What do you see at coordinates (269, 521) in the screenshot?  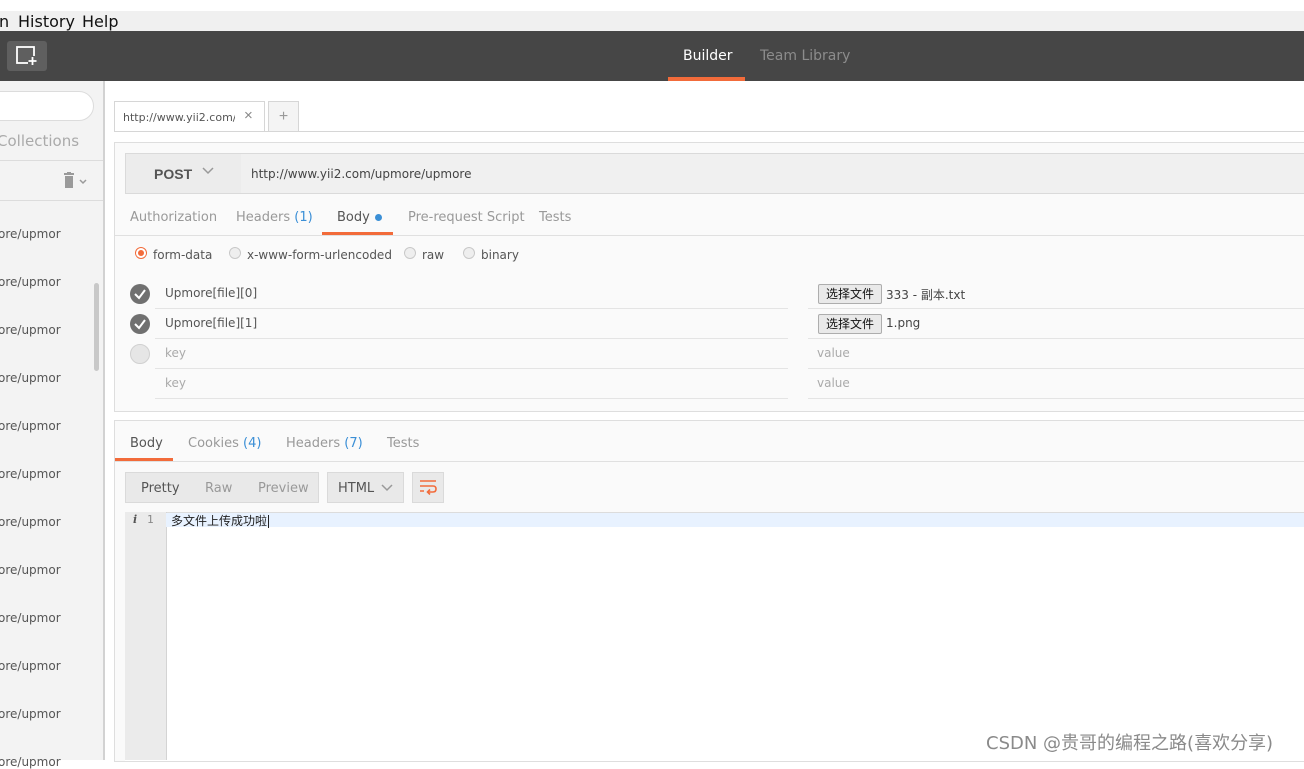 I see `text-cursor` at bounding box center [269, 521].